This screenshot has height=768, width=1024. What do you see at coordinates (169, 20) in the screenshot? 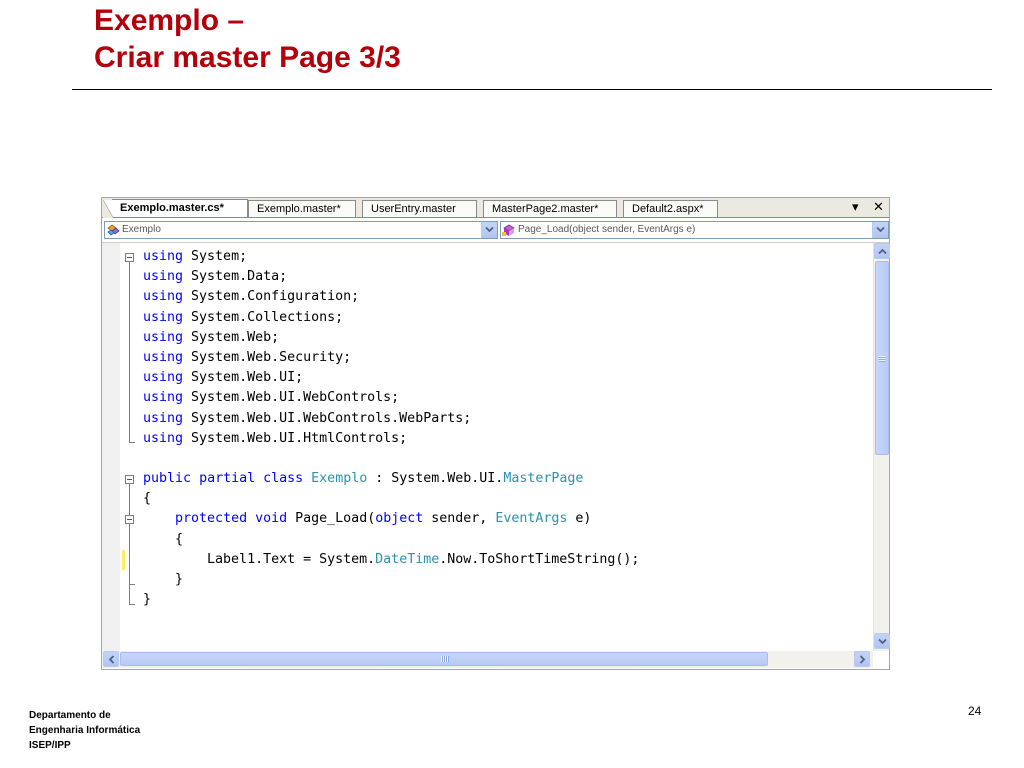
I see `slide-title-line-1: Exemplo –` at bounding box center [169, 20].